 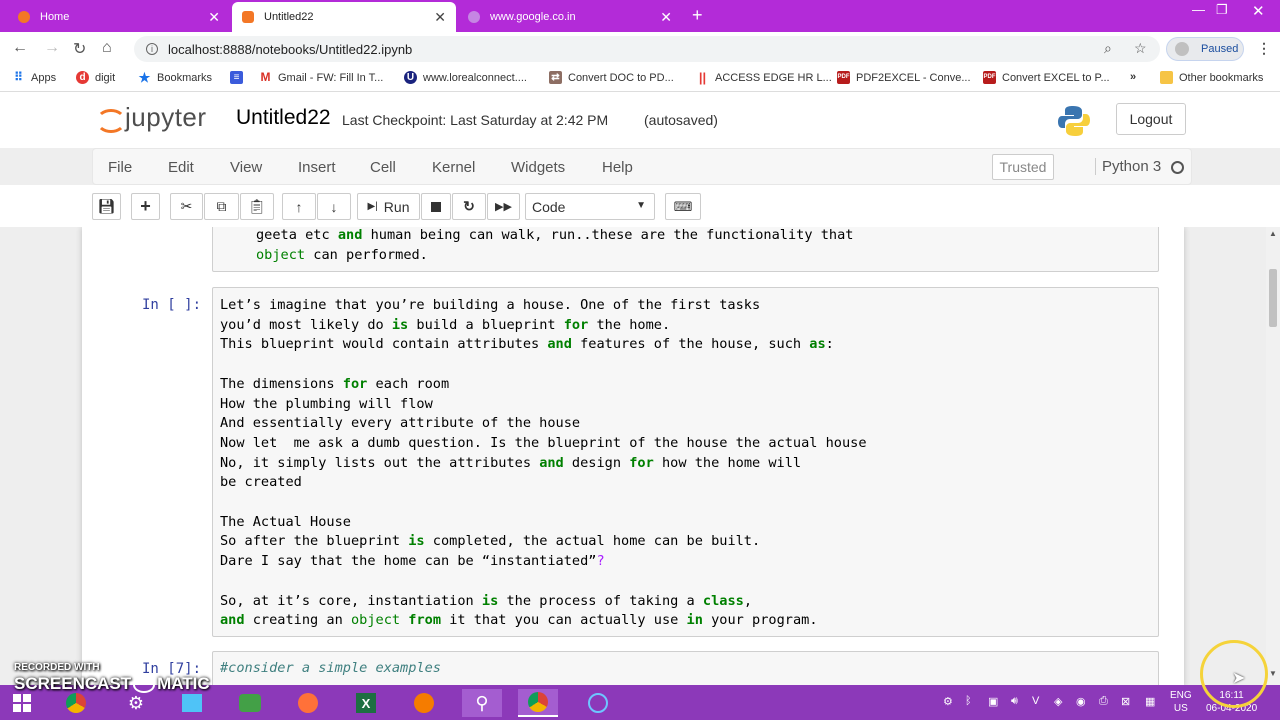 I want to click on minimize-icon: —, so click(x=1198, y=9).